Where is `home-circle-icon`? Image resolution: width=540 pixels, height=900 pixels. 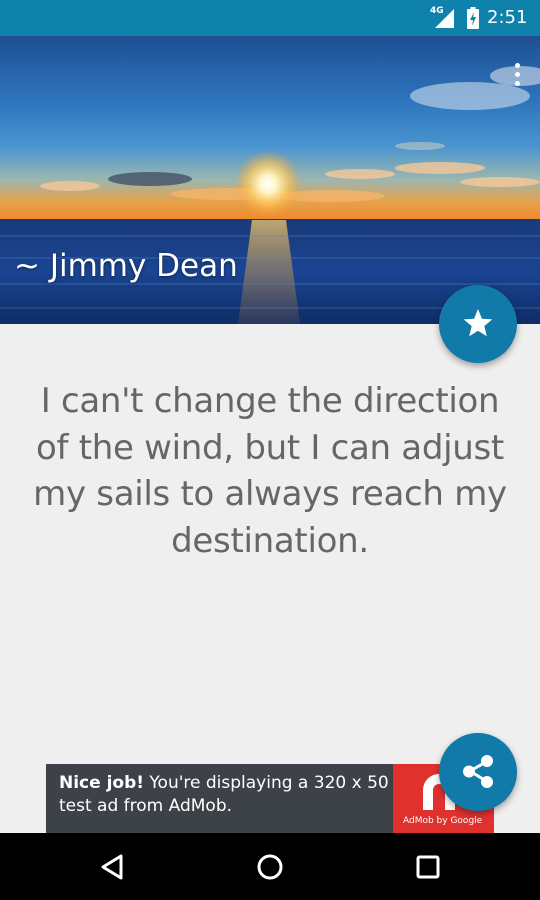
home-circle-icon is located at coordinates (270, 867).